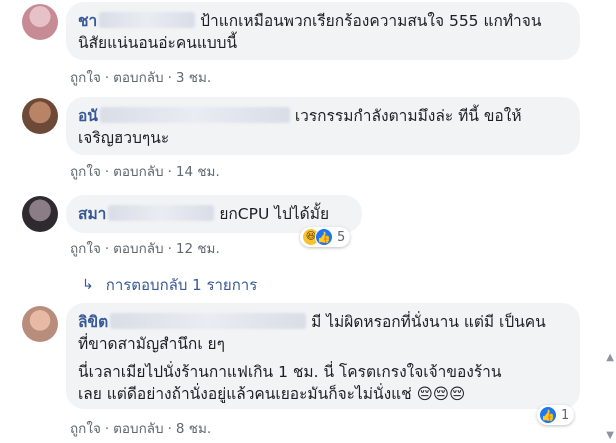 The height and width of the screenshot is (443, 616). Describe the element at coordinates (428, 322) in the screenshot. I see `comment-text: มี ไม่ผิดหรอกที่นั่งนาน แต่มี เป็นคน` at that location.